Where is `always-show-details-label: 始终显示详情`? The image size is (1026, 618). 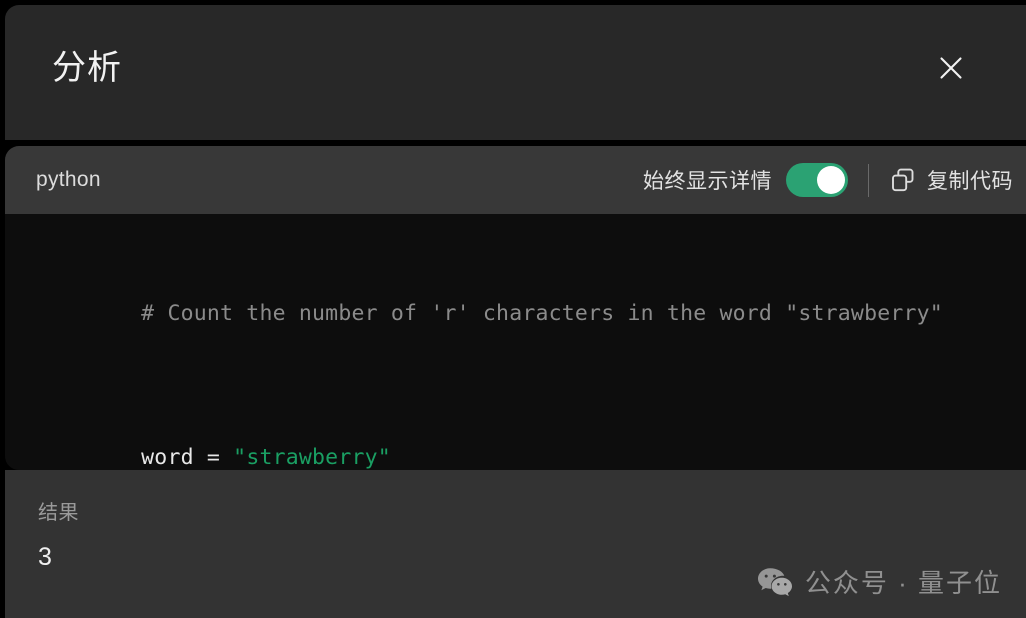
always-show-details-label: 始终显示详情 is located at coordinates (707, 181).